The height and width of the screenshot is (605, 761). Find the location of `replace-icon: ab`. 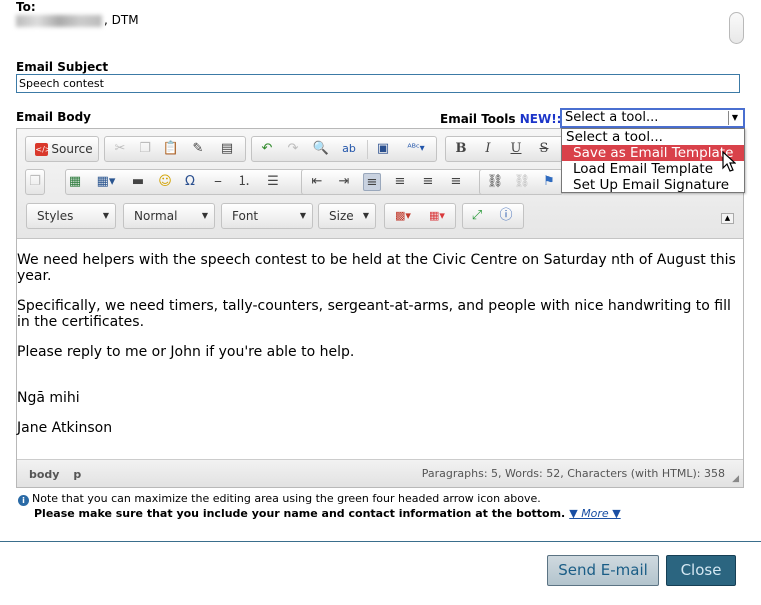

replace-icon: ab is located at coordinates (349, 149).